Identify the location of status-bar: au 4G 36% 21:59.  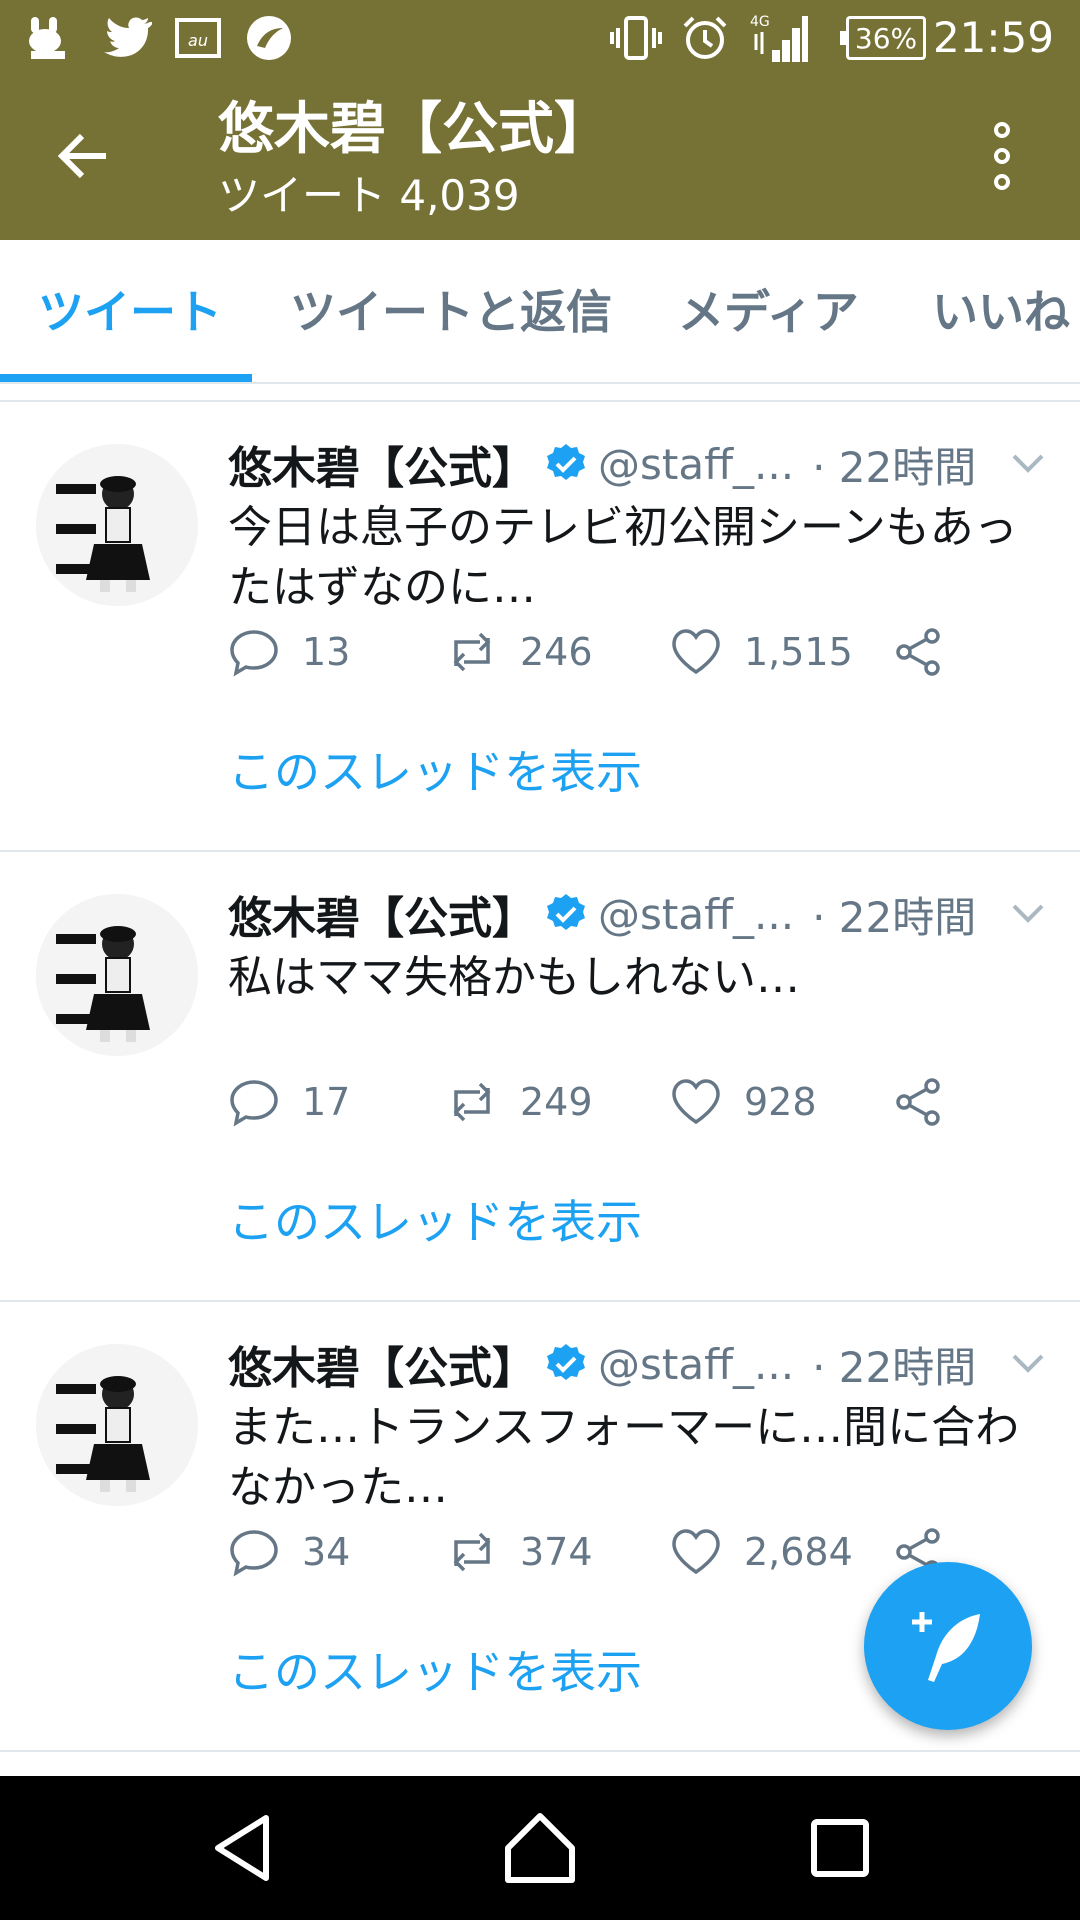
(540, 38).